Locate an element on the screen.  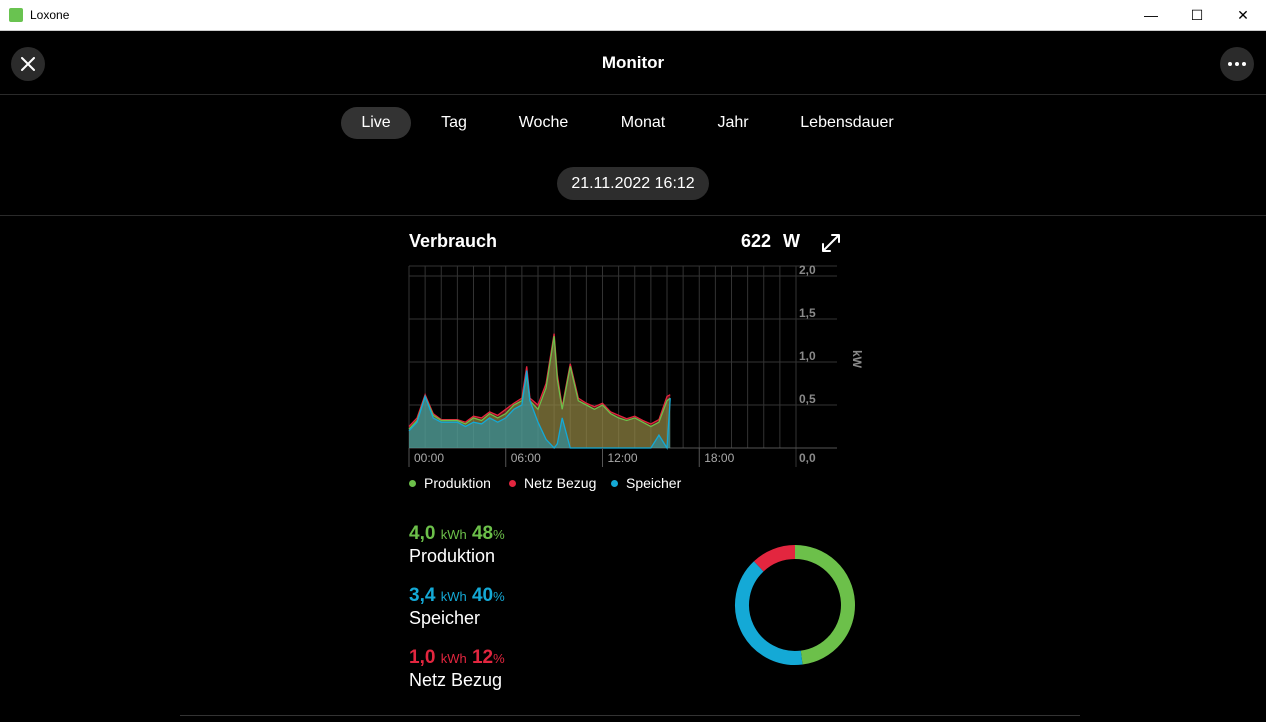
donut-segment-produktion is located at coordinates (824, 605).